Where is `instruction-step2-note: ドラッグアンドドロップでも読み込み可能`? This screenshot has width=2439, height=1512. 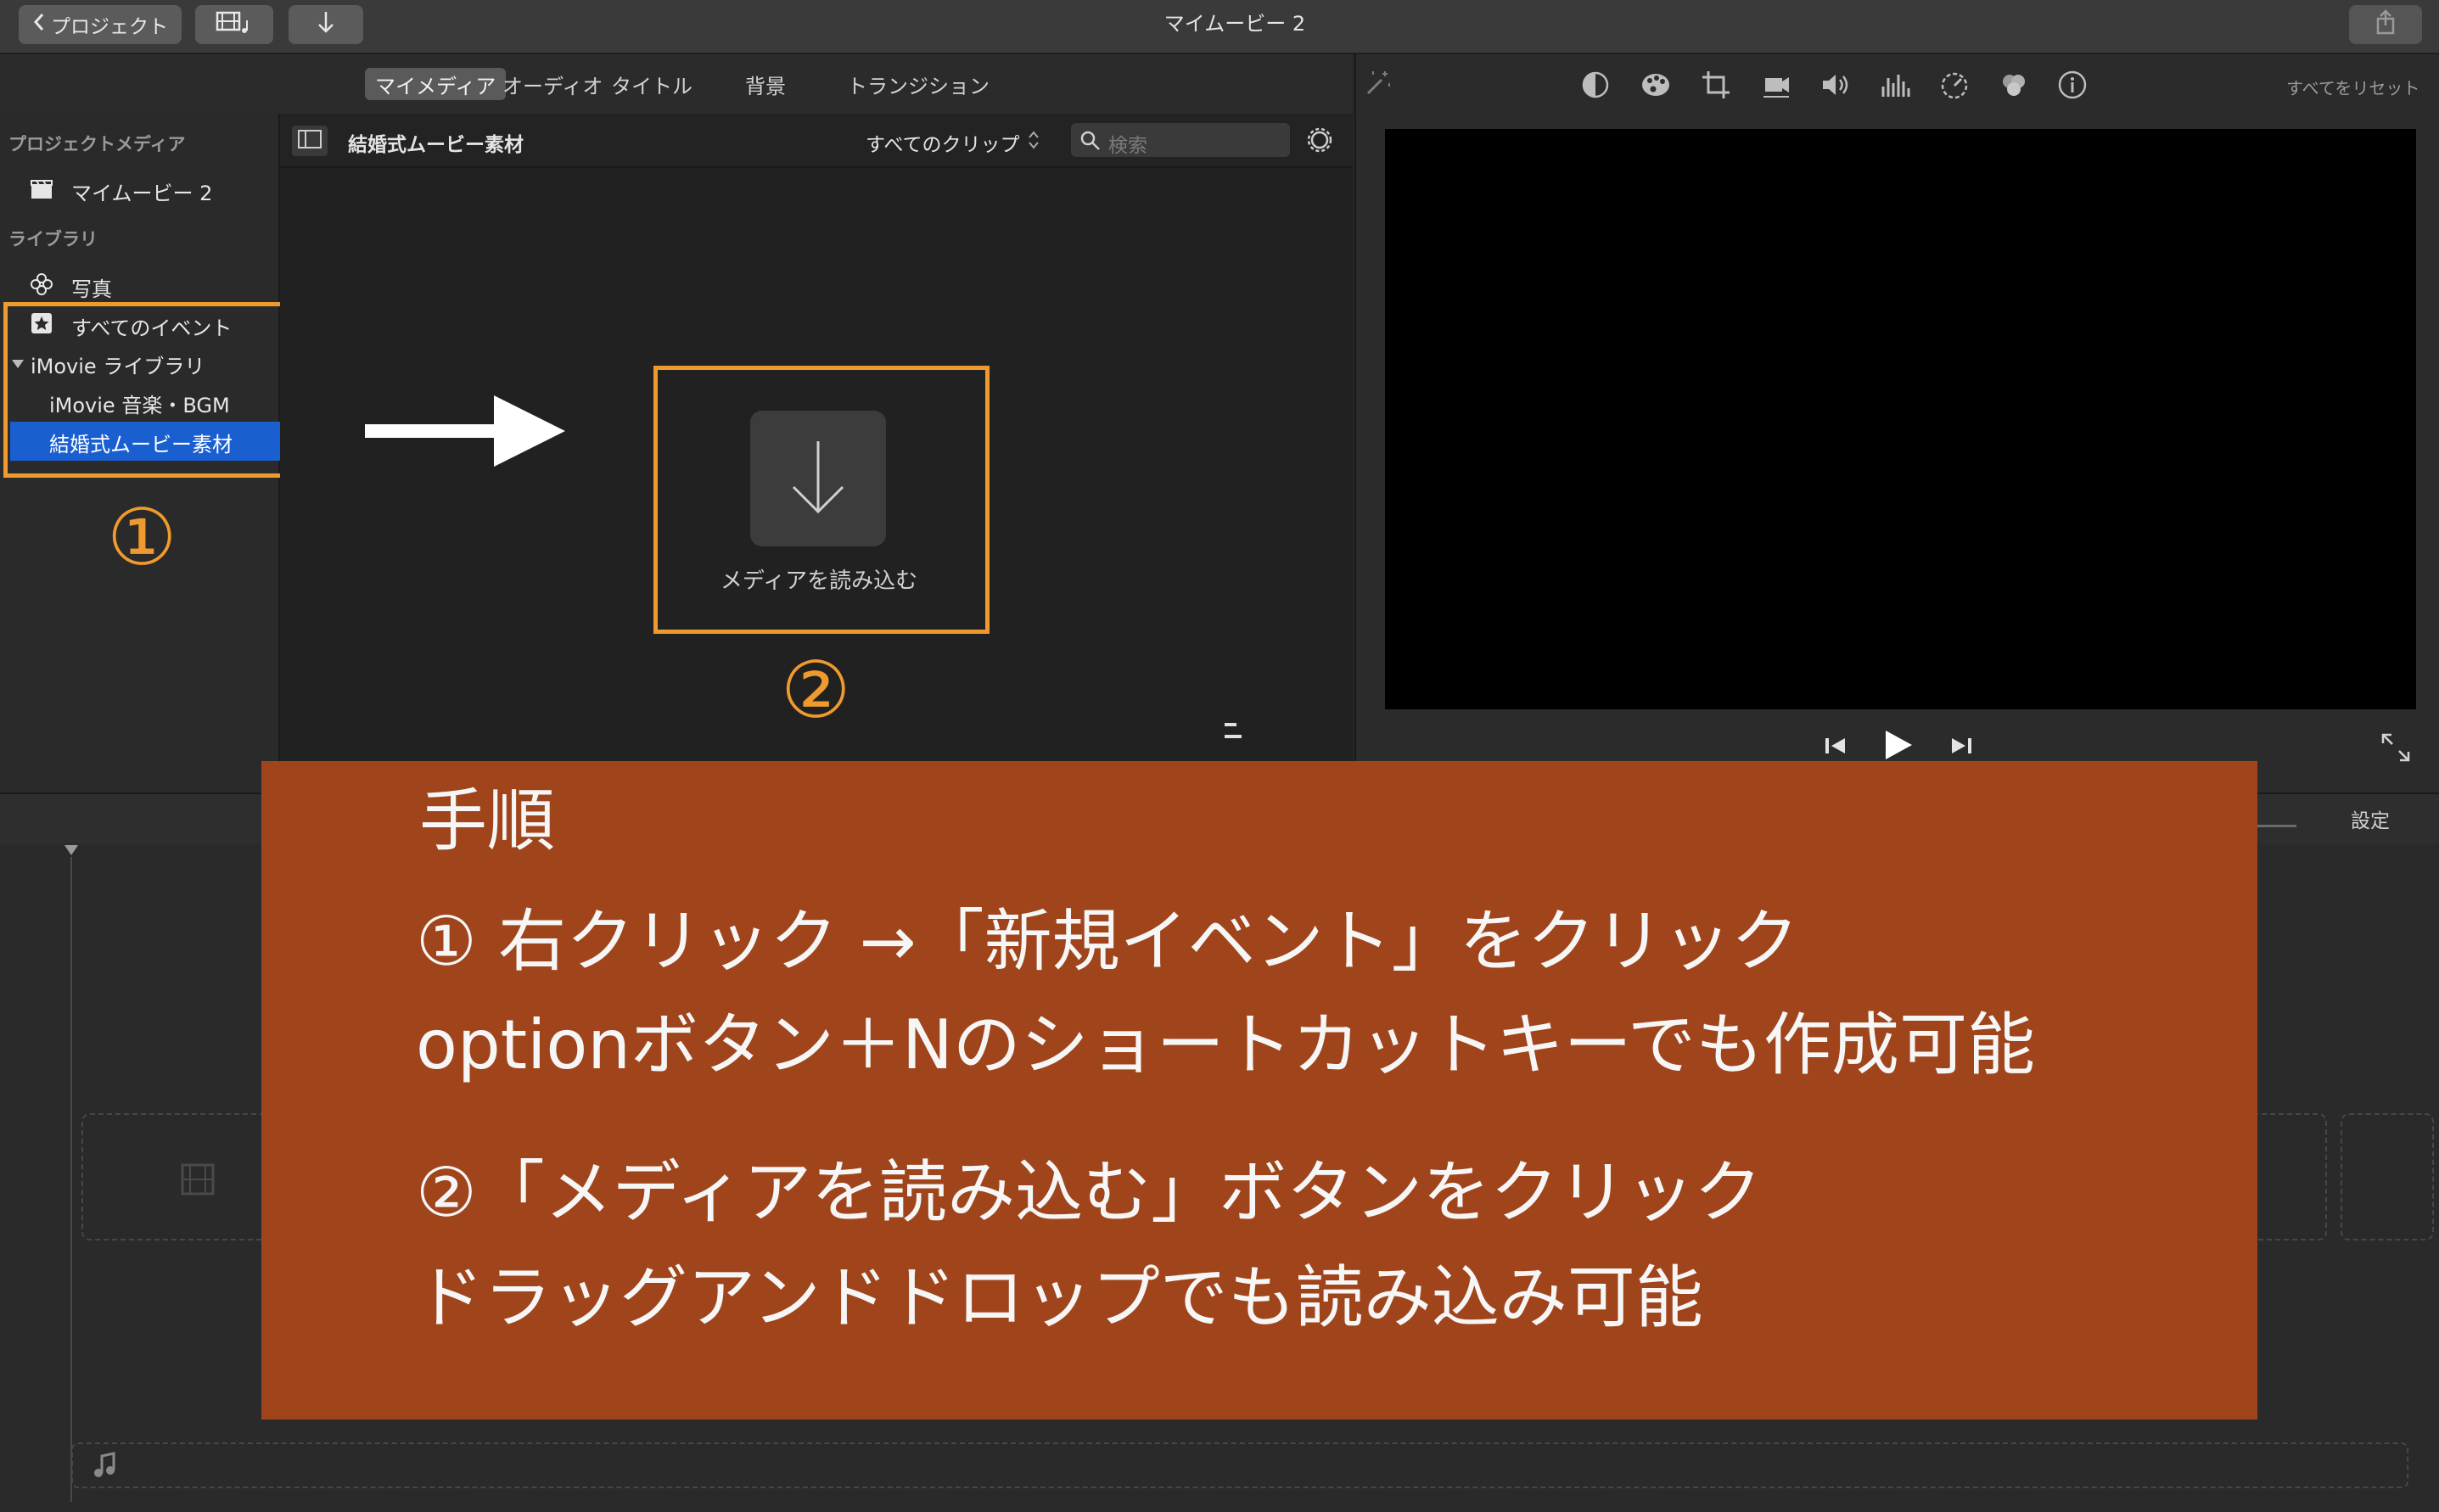 instruction-step2-note: ドラッグアンドドロップでも読み込み可能 is located at coordinates (1059, 1298).